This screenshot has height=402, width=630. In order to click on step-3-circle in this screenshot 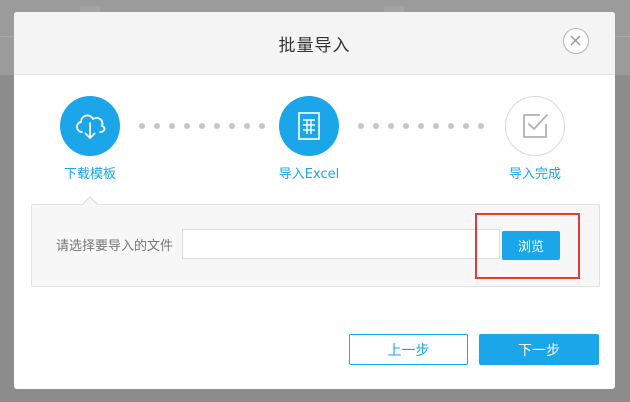, I will do `click(535, 126)`.